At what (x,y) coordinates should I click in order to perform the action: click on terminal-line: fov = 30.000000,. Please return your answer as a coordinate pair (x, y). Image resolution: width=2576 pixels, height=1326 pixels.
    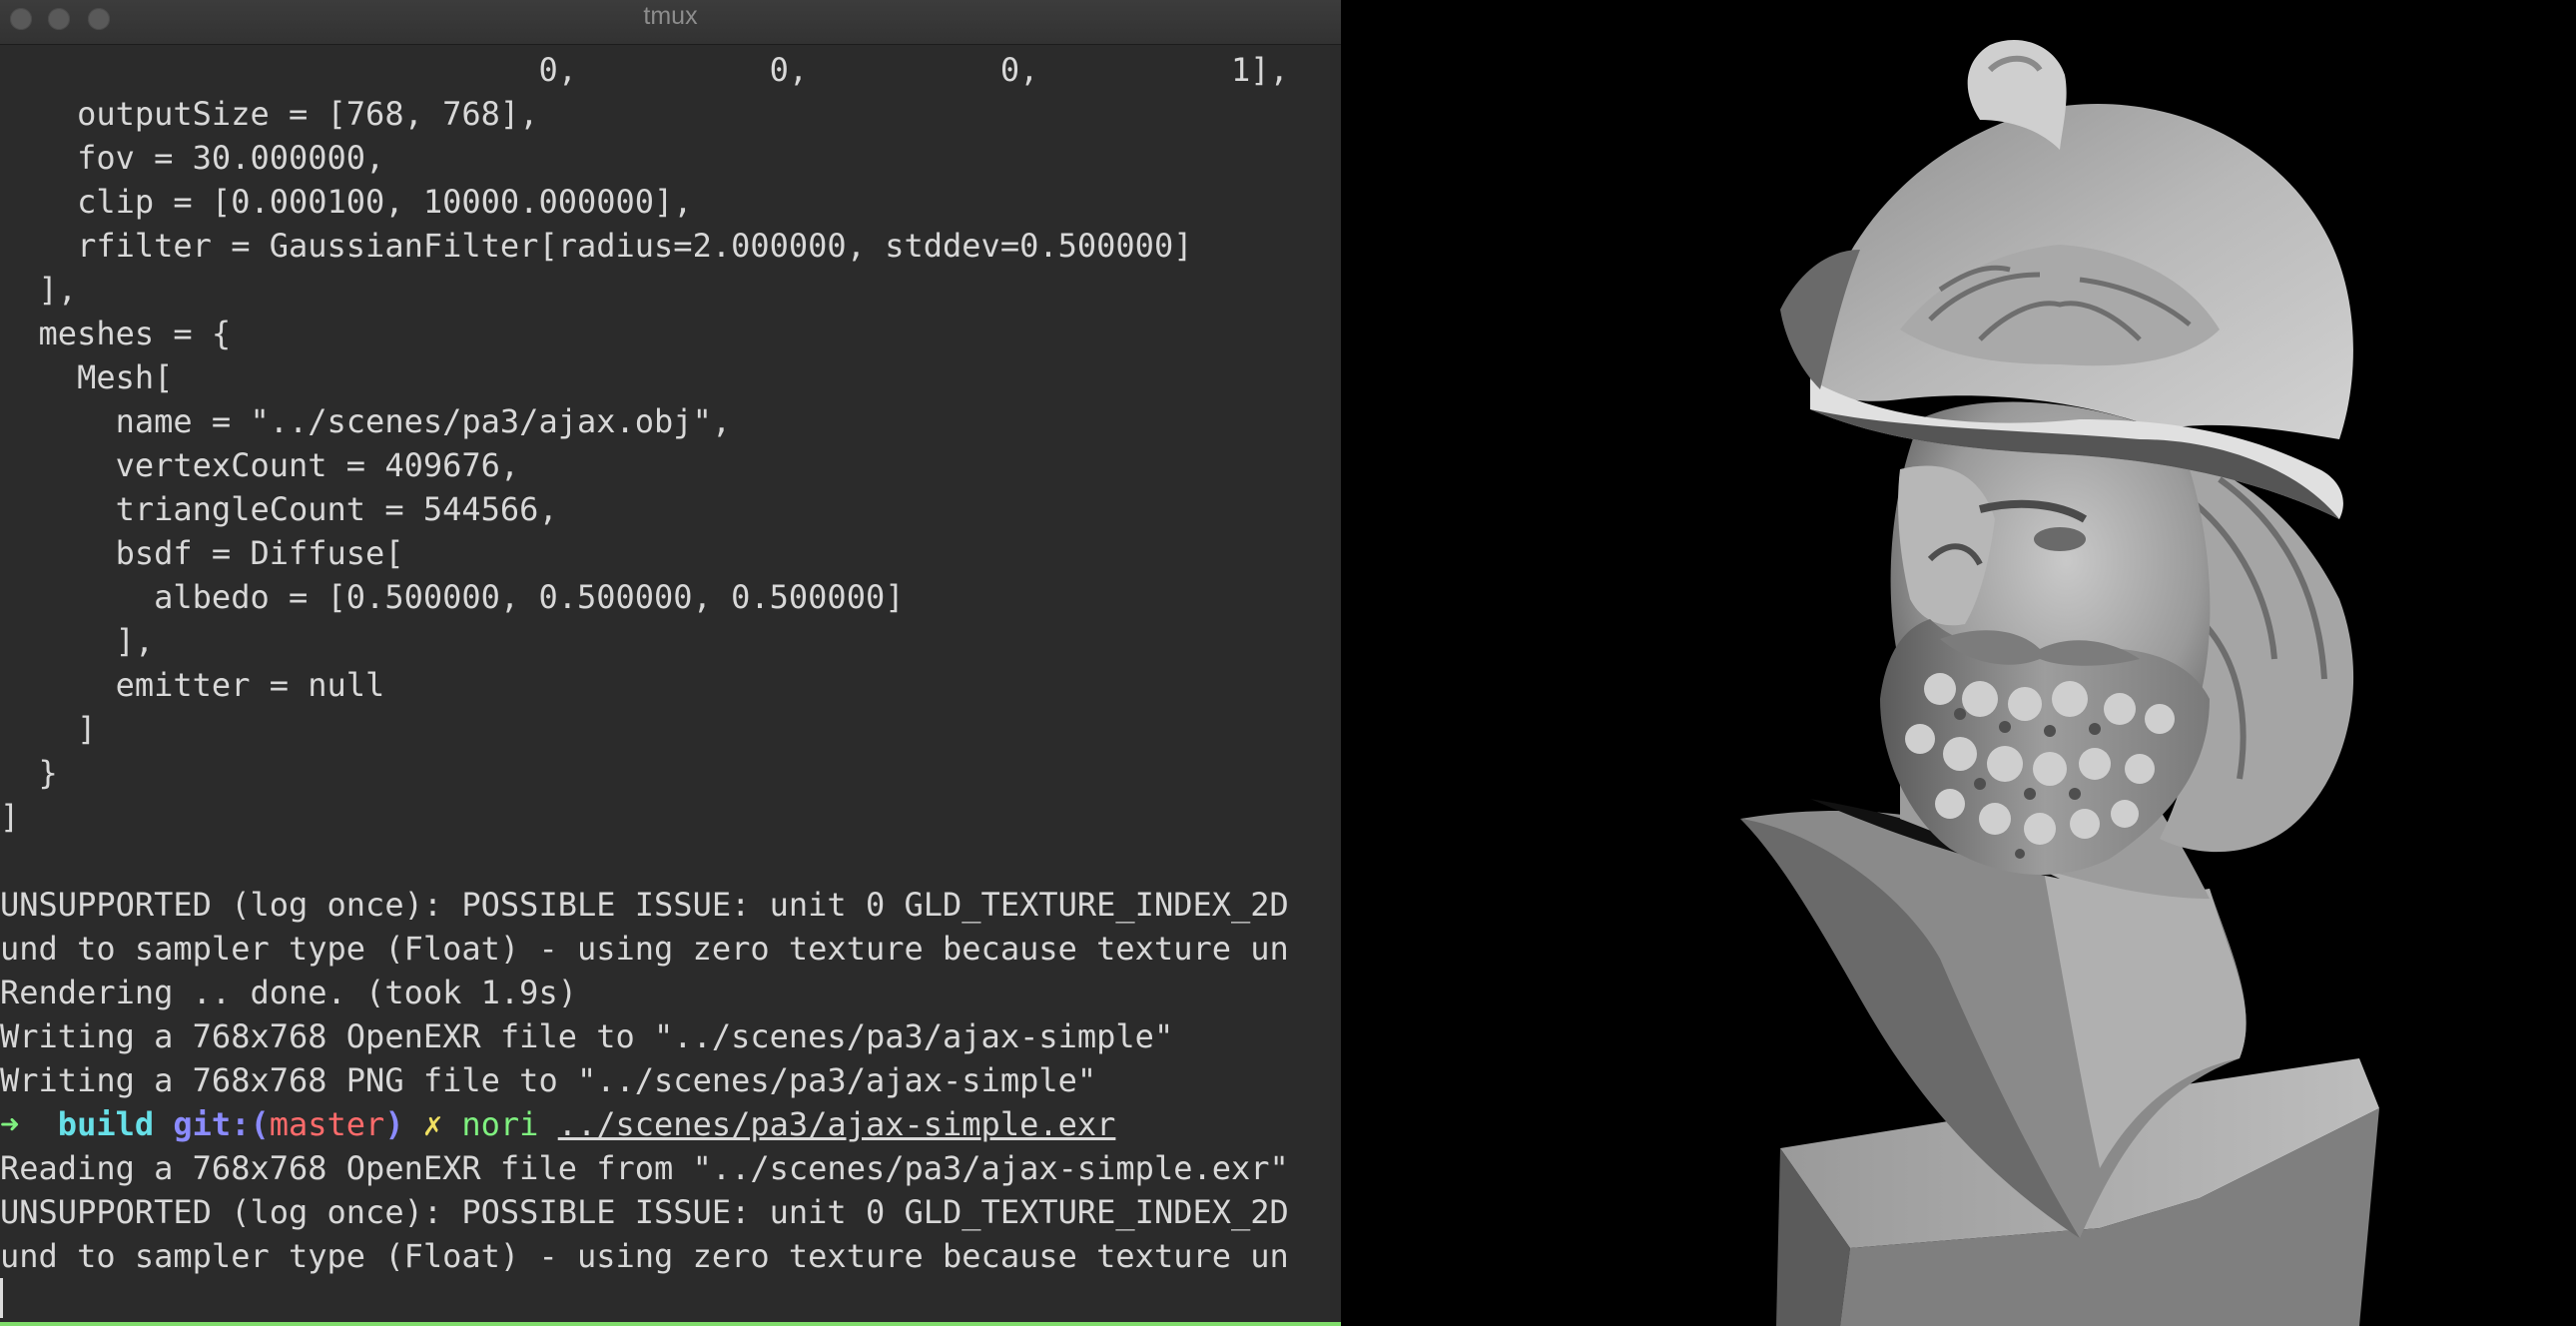
    Looking at the image, I should click on (192, 158).